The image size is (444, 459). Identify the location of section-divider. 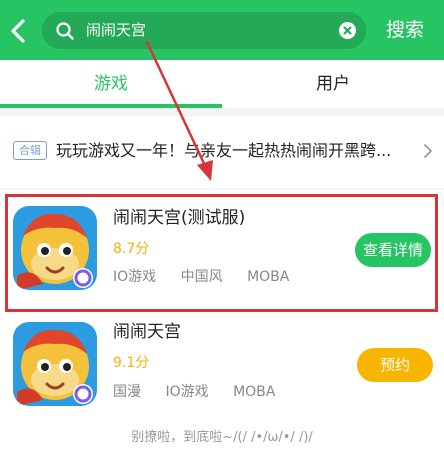
(222, 112).